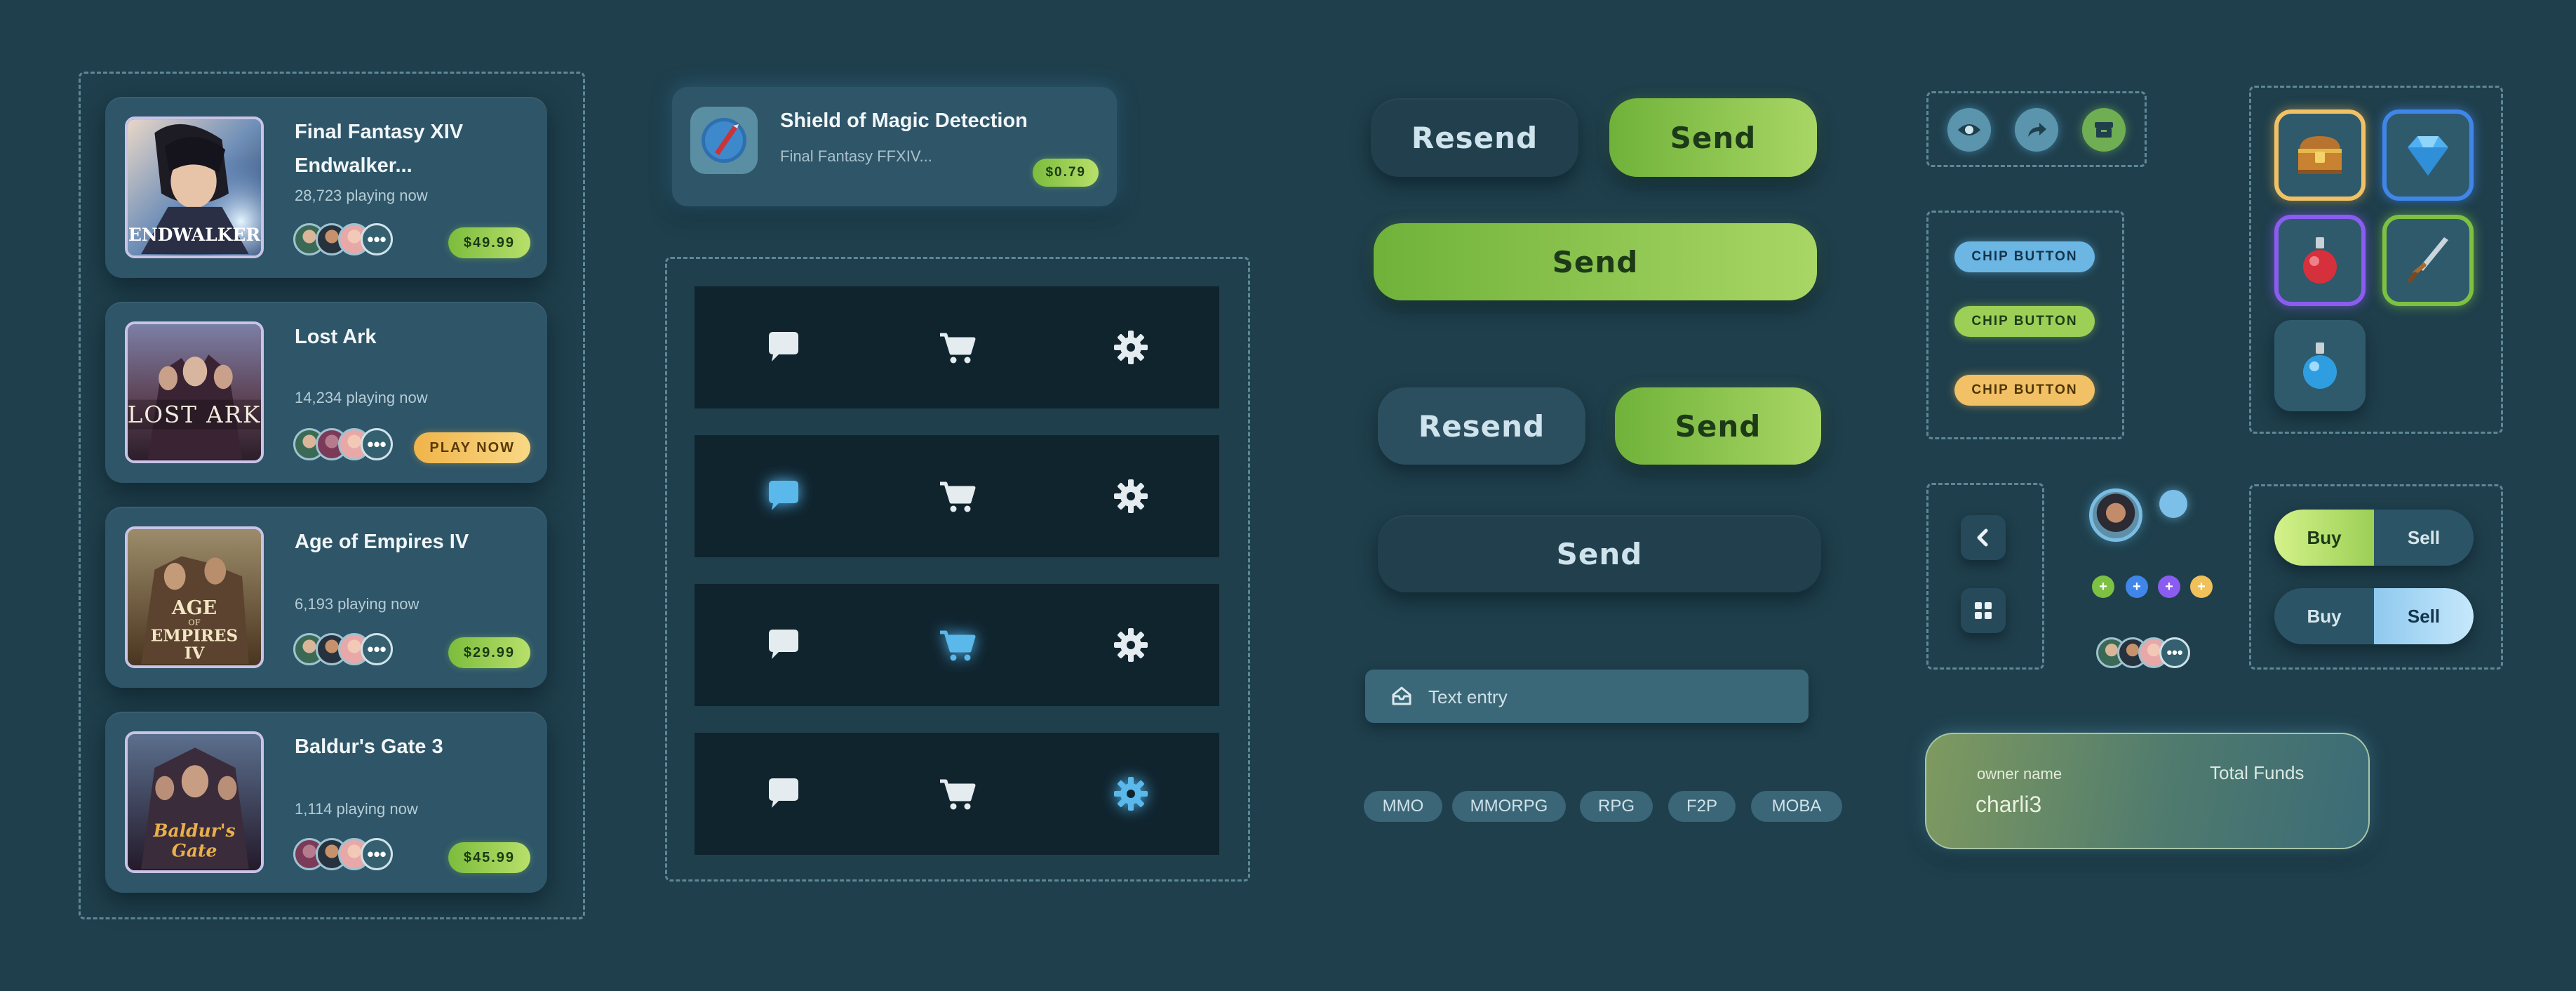 The image size is (2576, 991). Describe the element at coordinates (1984, 538) in the screenshot. I see `chevron-left-icon` at that location.